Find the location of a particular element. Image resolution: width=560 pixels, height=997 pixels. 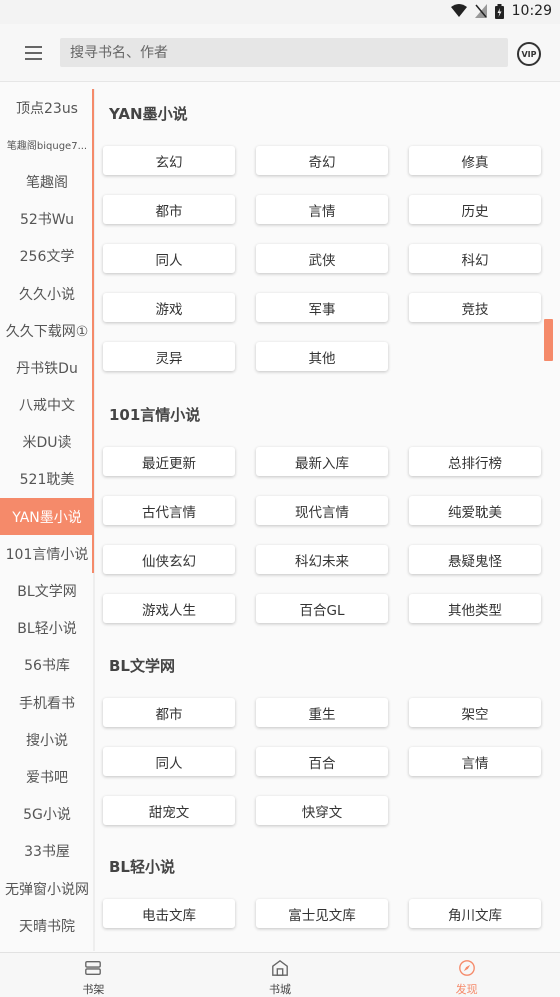

category-tag-button: 游戏人生 is located at coordinates (169, 608).